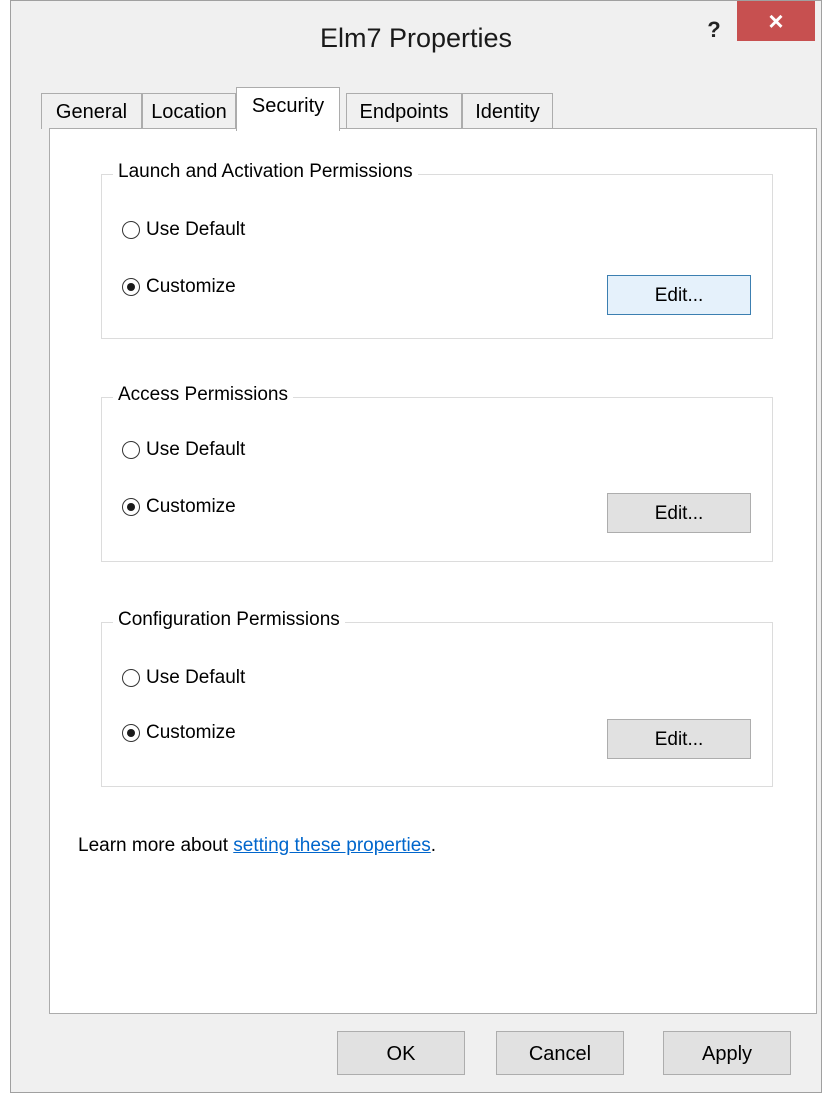 The image size is (824, 1095). I want to click on config-use-default-label: Use Default, so click(196, 677).